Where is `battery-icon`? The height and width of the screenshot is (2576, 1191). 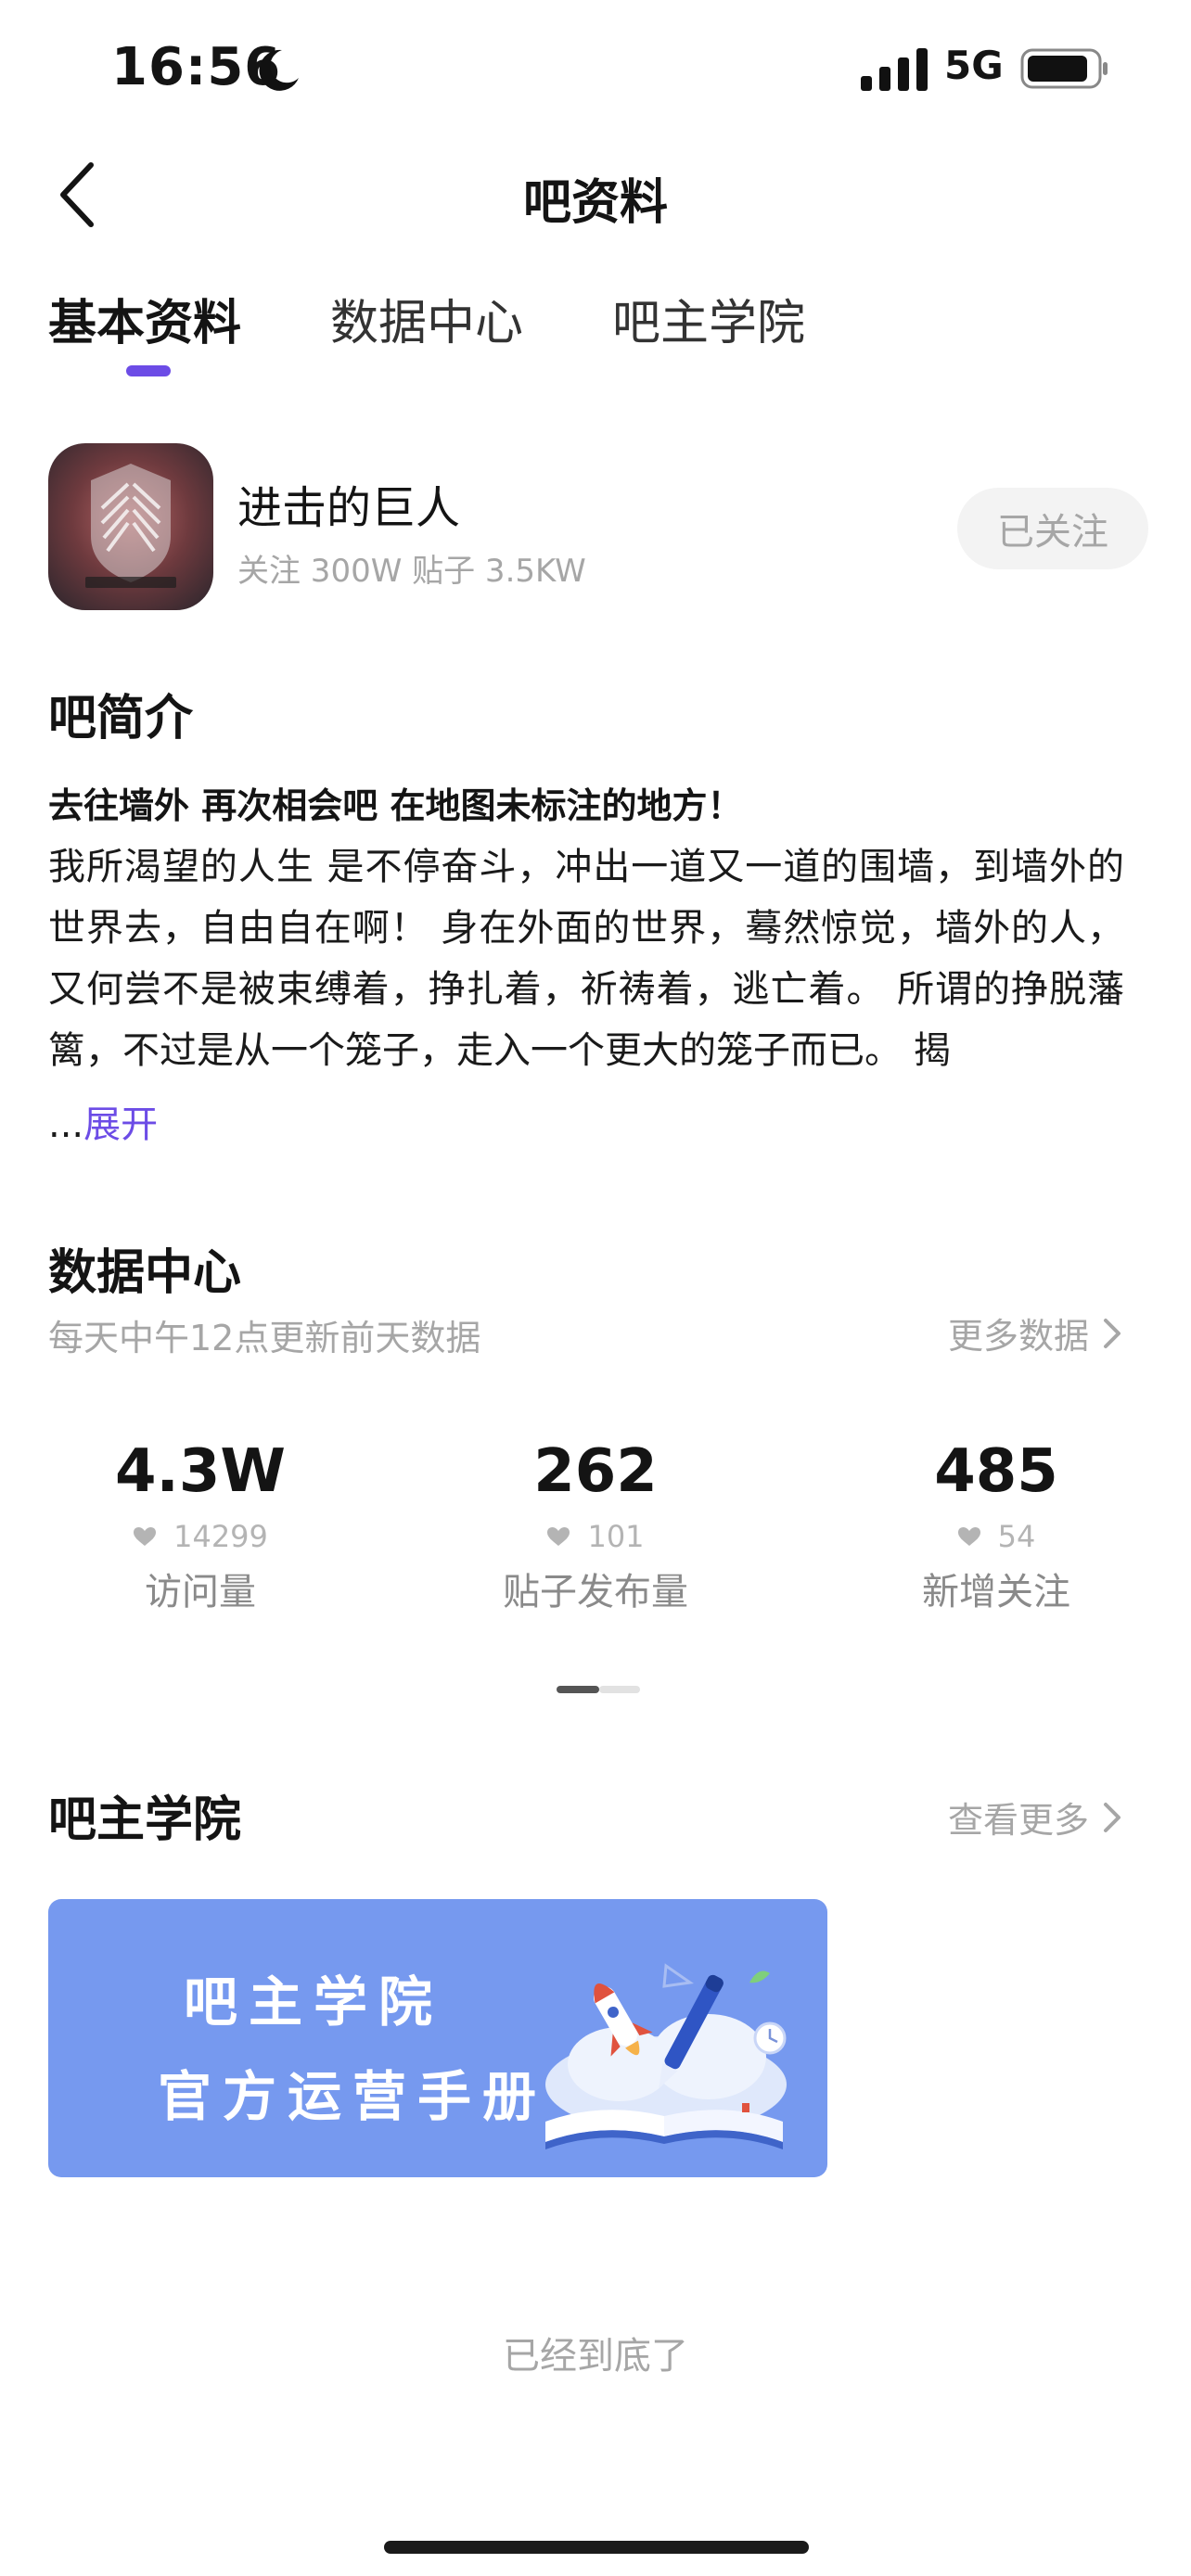 battery-icon is located at coordinates (1064, 68).